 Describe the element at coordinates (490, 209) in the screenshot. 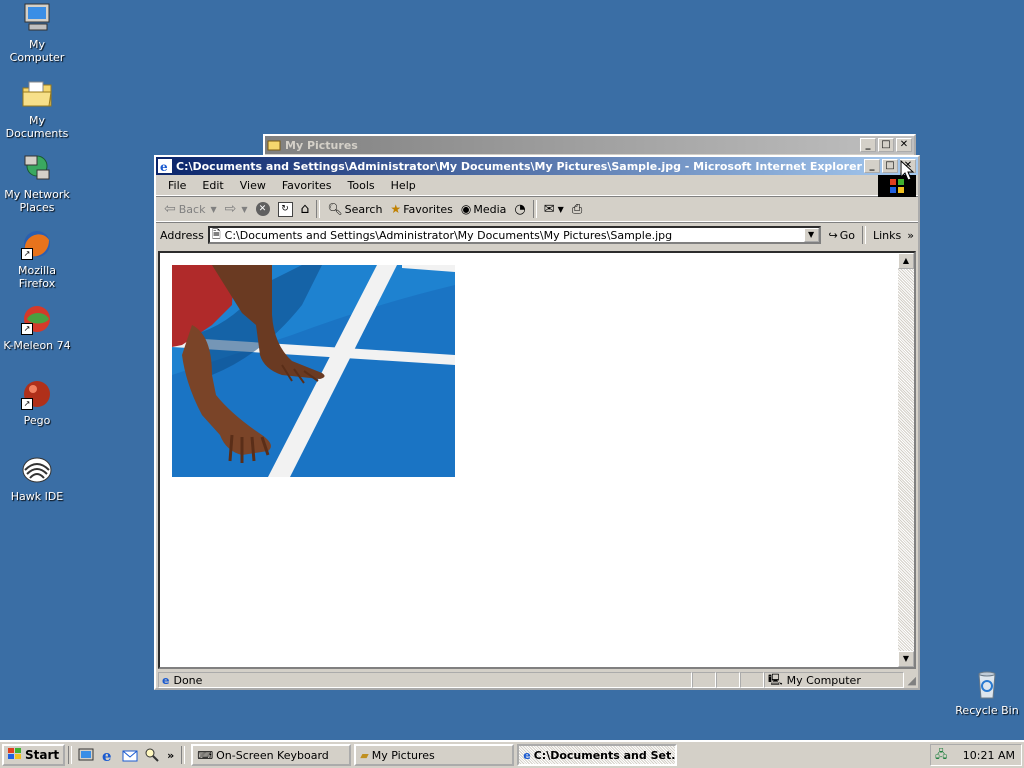

I see `media-label: Media` at that location.